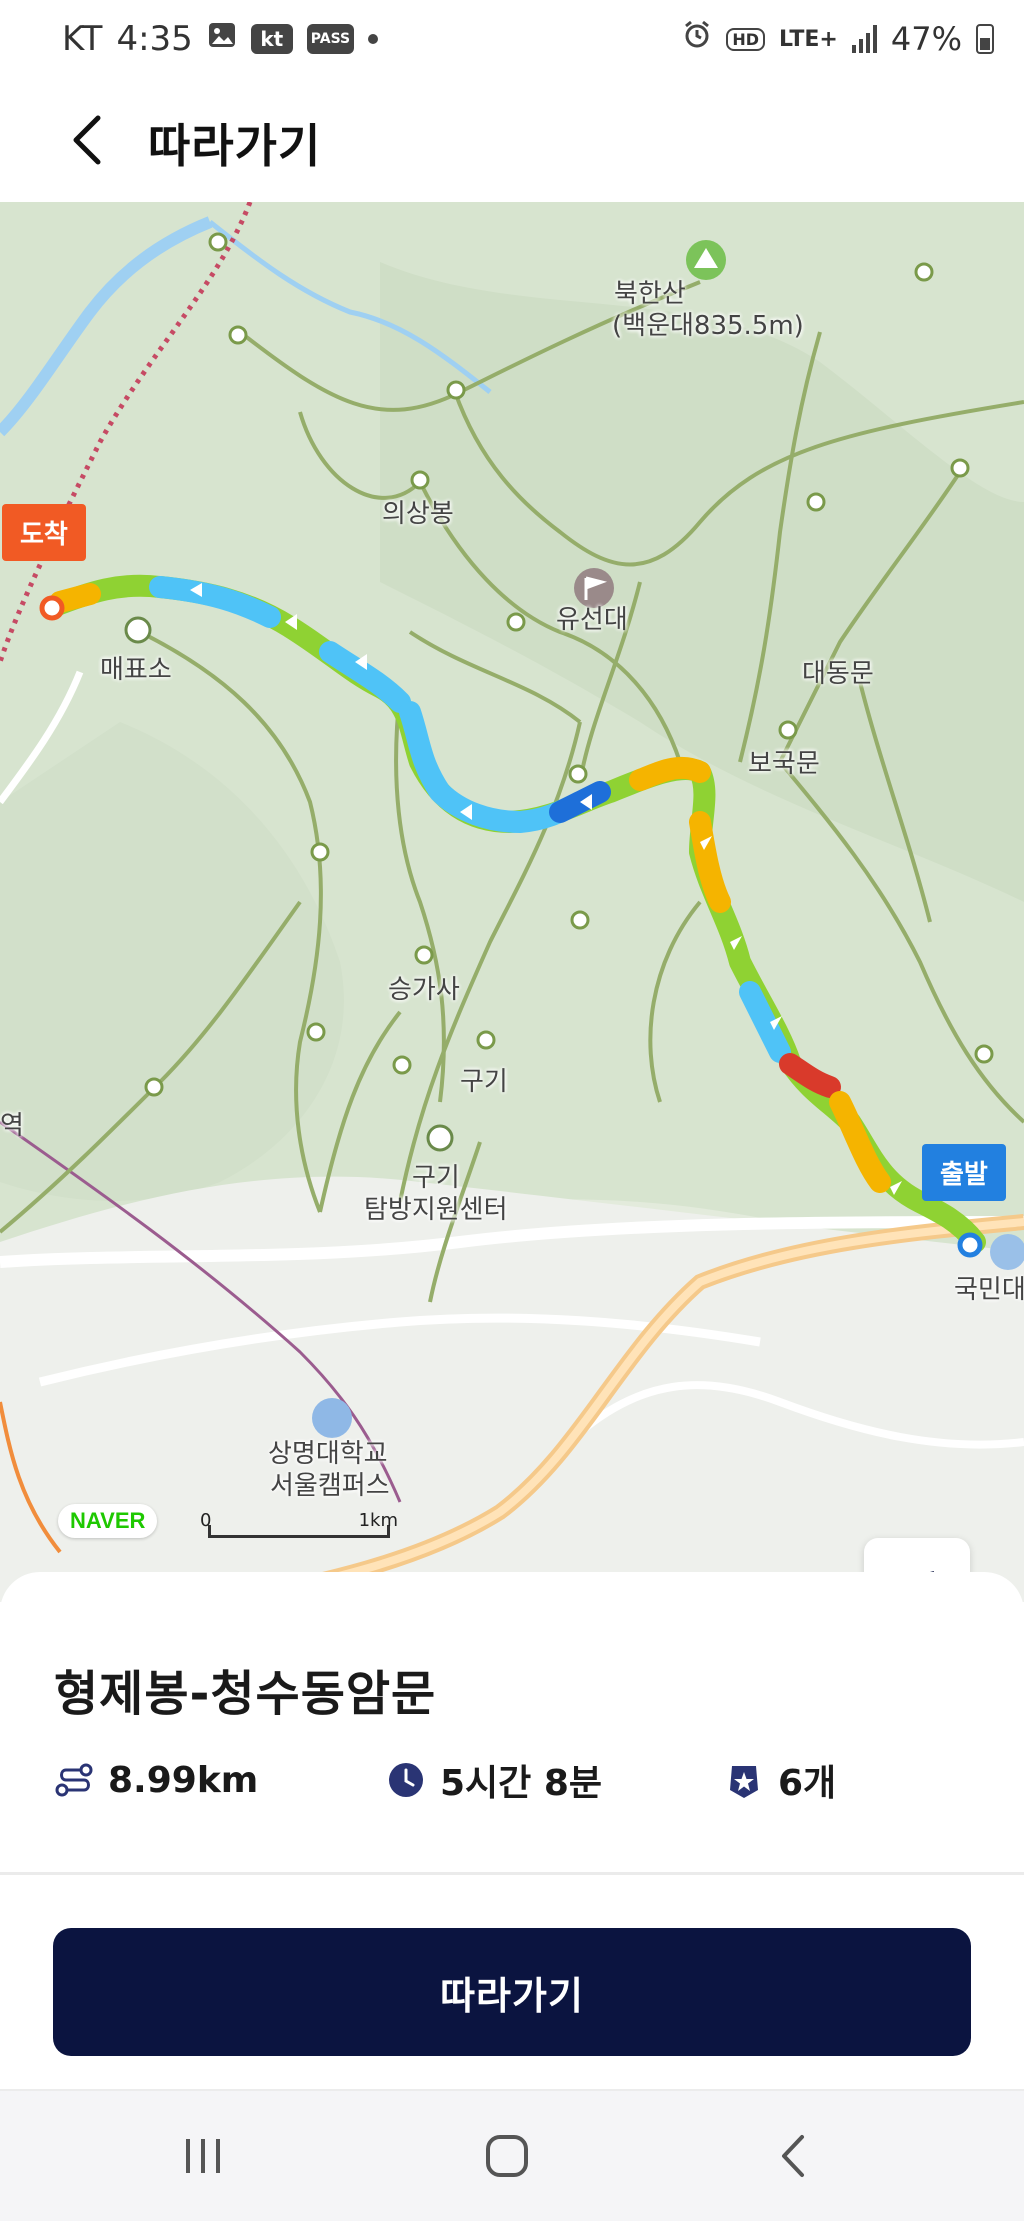 Image resolution: width=1024 pixels, height=2221 pixels. I want to click on pass-app-icon: PASS, so click(330, 39).